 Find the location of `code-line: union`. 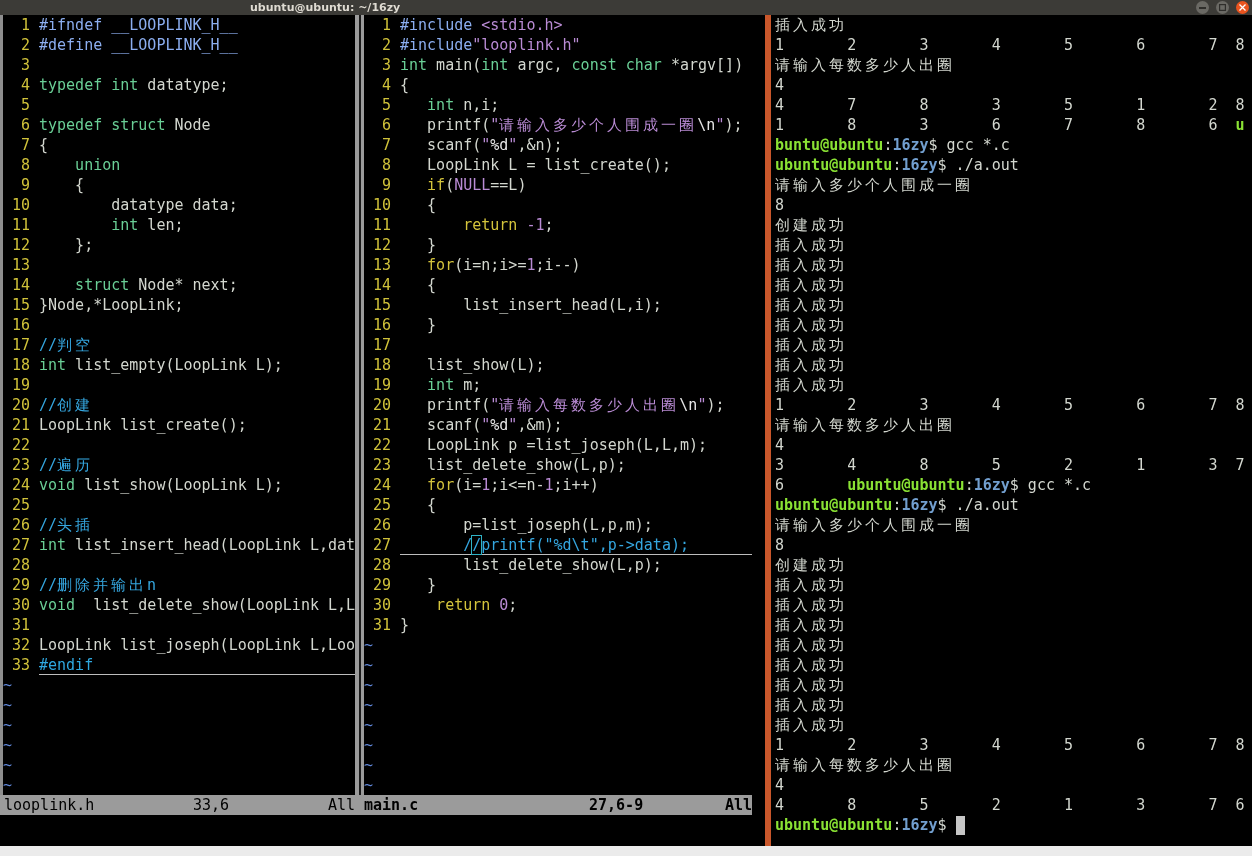

code-line: union is located at coordinates (98, 165).